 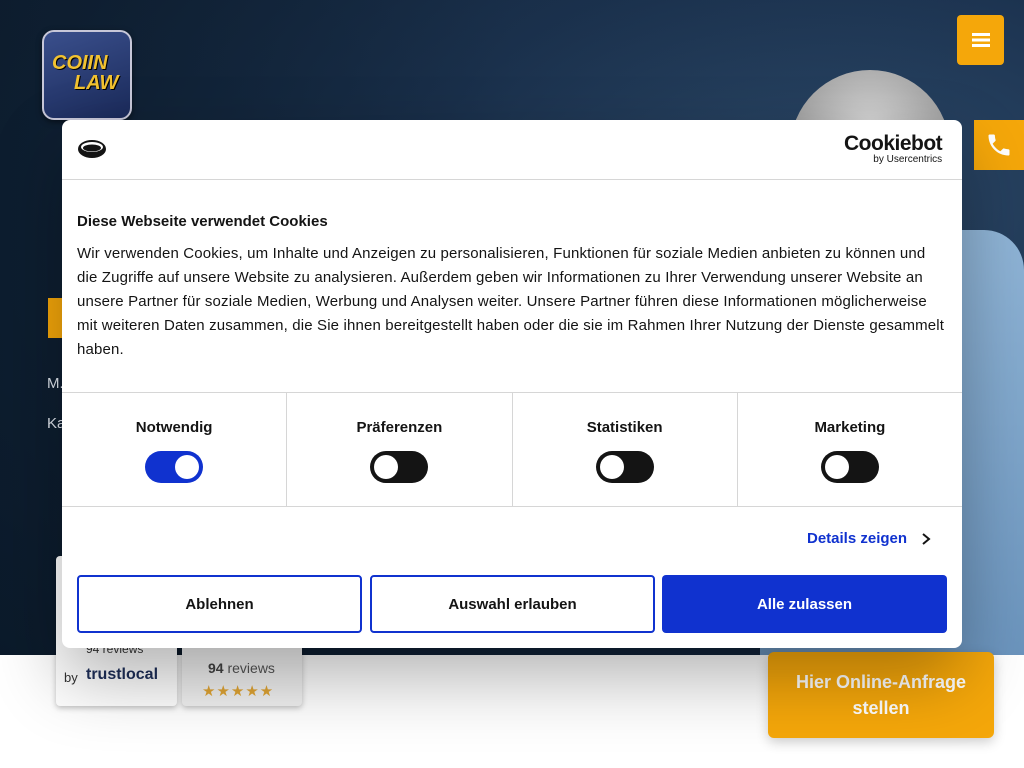 I want to click on hamburger-icon, so click(x=980, y=40).